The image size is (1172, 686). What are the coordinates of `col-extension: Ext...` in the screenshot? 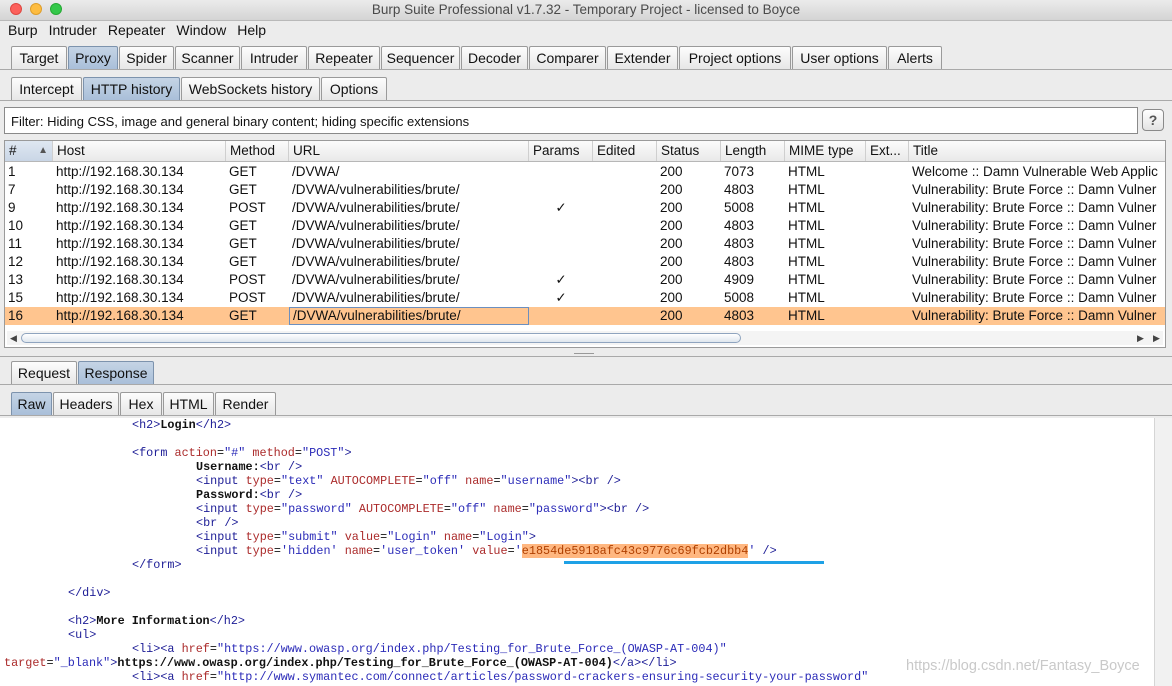 It's located at (887, 151).